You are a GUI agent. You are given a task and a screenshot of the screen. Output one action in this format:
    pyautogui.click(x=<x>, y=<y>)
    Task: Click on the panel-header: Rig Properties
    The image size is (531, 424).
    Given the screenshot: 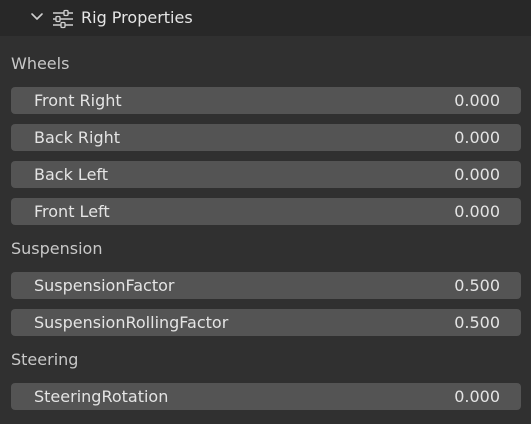 What is the action you would take?
    pyautogui.click(x=265, y=18)
    